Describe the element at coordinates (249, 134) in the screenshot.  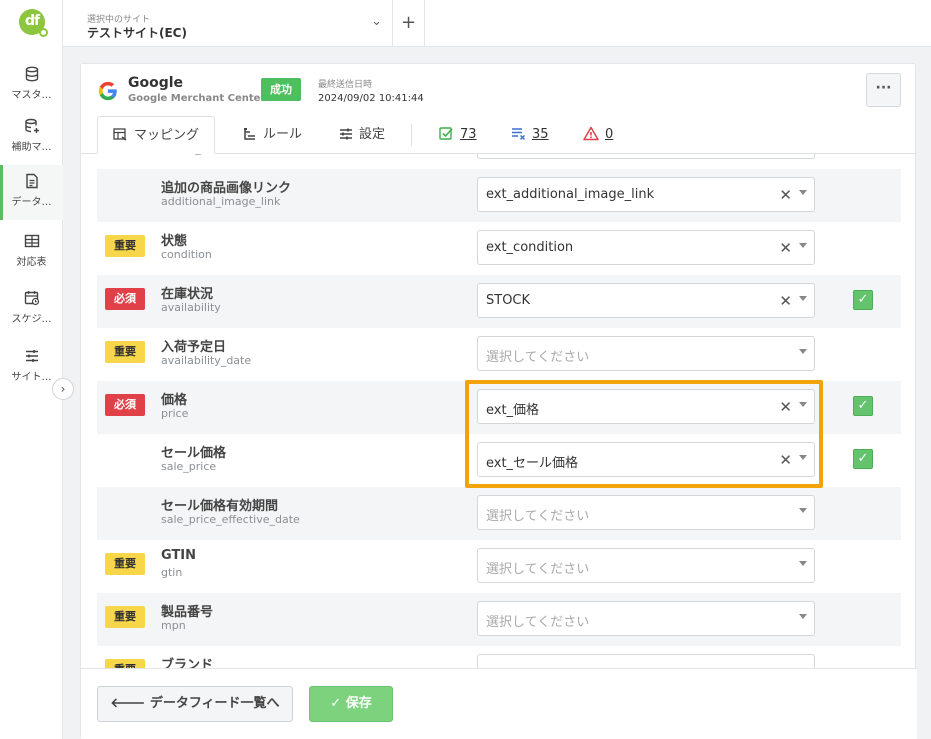
I see `rules-icon` at that location.